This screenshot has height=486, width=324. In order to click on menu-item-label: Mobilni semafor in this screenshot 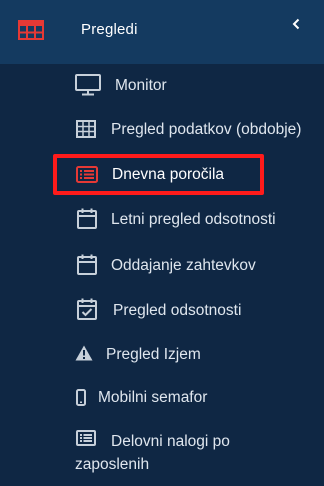, I will do `click(153, 397)`.